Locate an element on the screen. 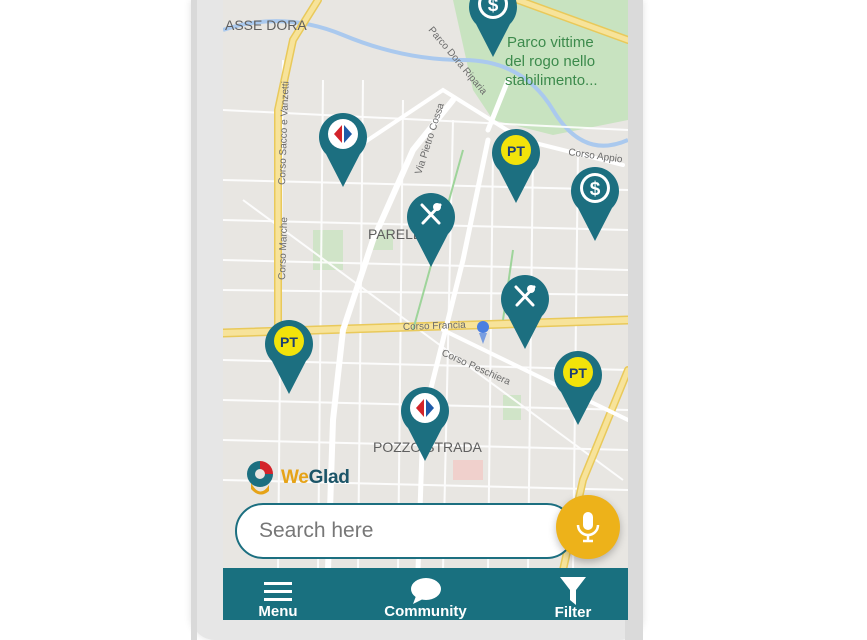  microphone-button is located at coordinates (588, 527).